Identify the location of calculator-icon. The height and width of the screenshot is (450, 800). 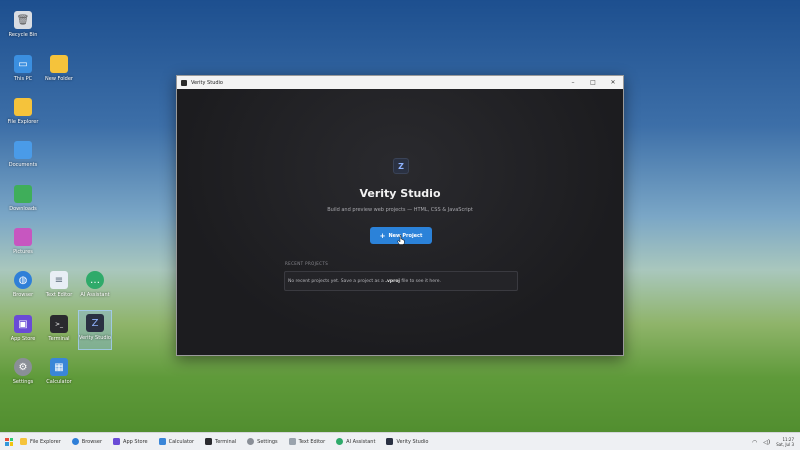
(162, 441).